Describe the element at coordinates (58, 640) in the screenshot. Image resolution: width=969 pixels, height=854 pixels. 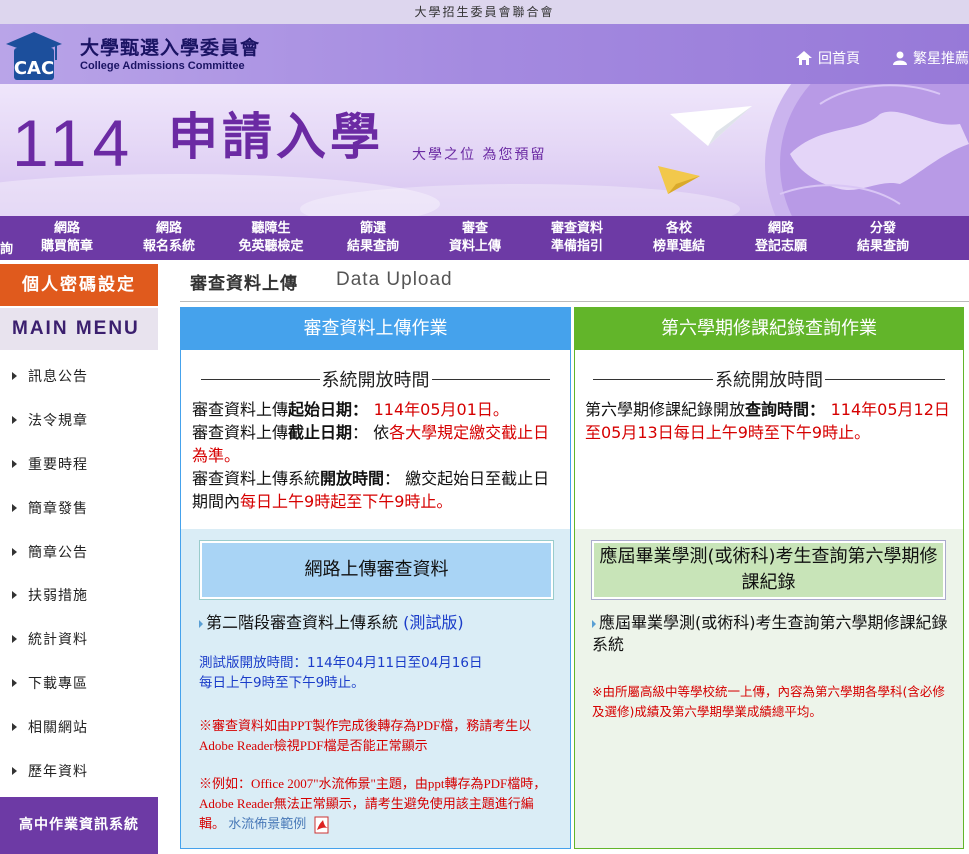
I see `menu-item-label: 統計資料` at that location.